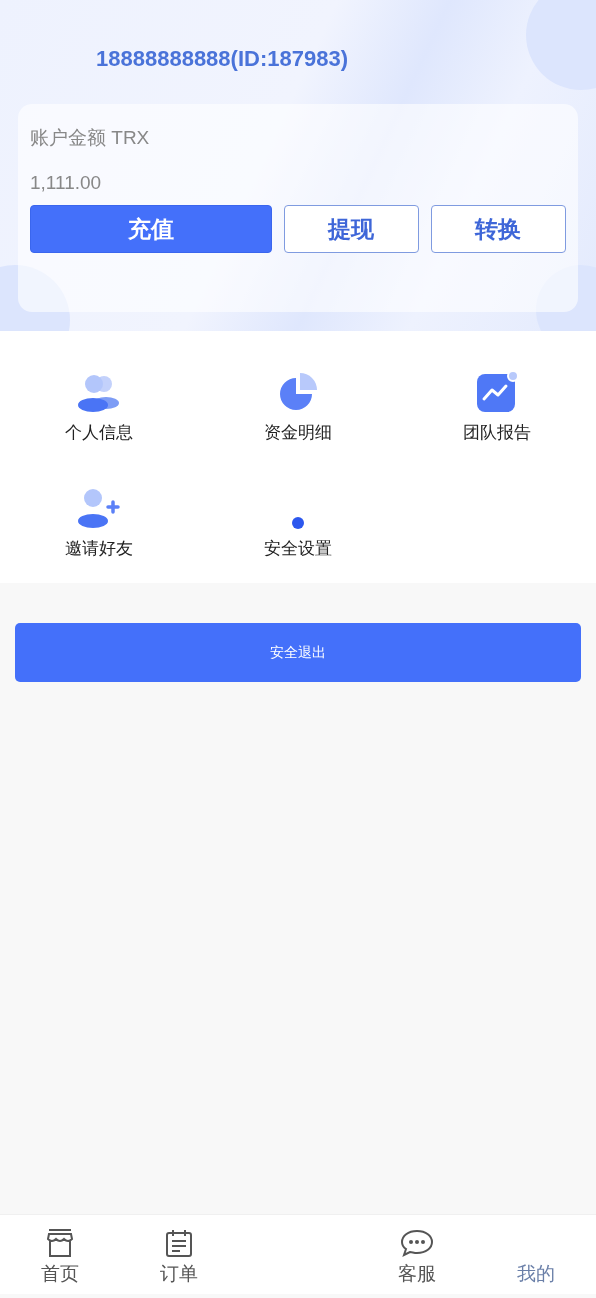 The height and width of the screenshot is (1298, 596). What do you see at coordinates (498, 229) in the screenshot?
I see `action-button: 转换` at bounding box center [498, 229].